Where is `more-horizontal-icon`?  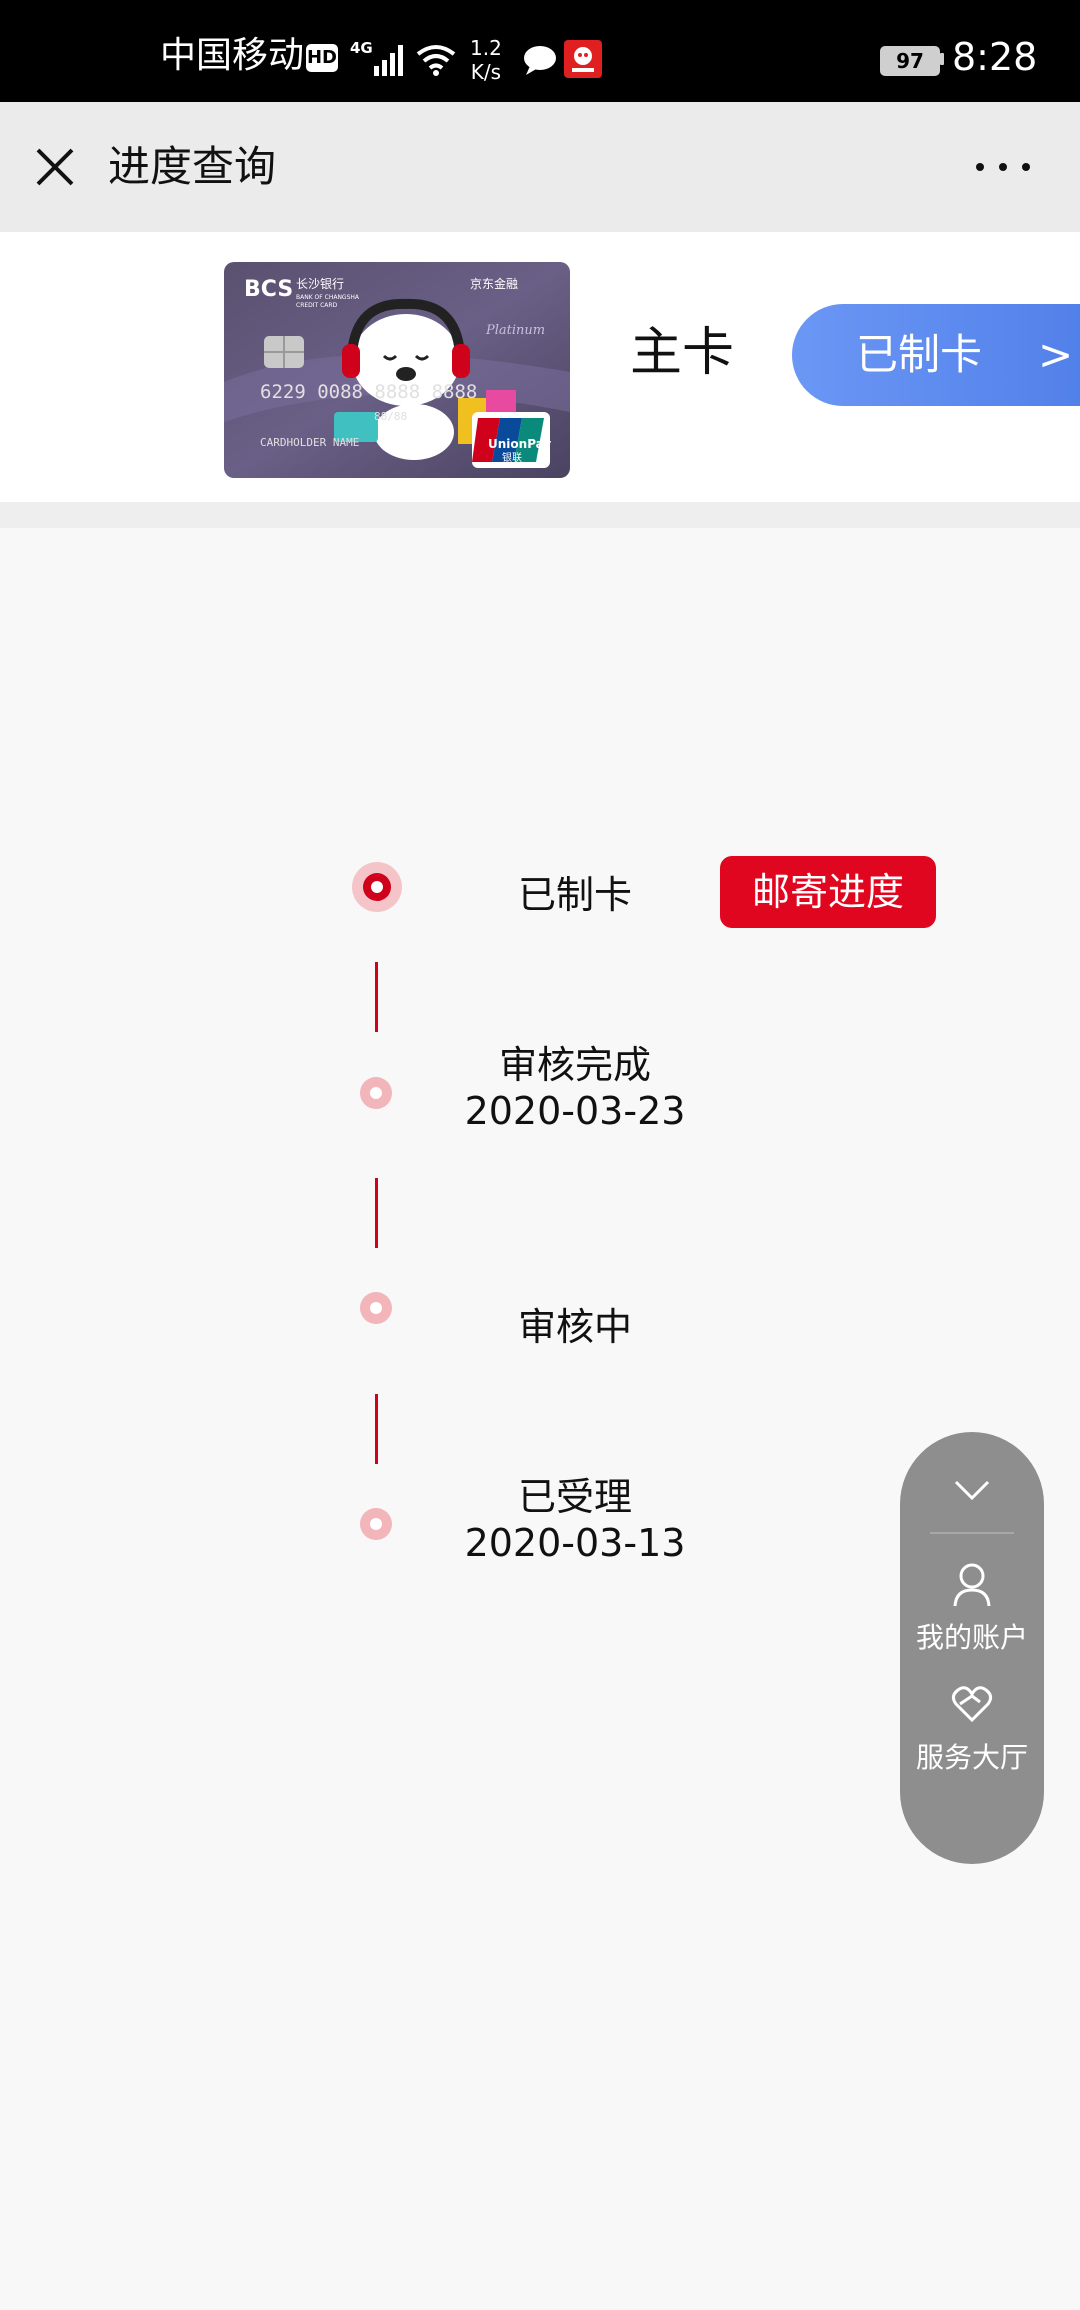
more-horizontal-icon is located at coordinates (1003, 167).